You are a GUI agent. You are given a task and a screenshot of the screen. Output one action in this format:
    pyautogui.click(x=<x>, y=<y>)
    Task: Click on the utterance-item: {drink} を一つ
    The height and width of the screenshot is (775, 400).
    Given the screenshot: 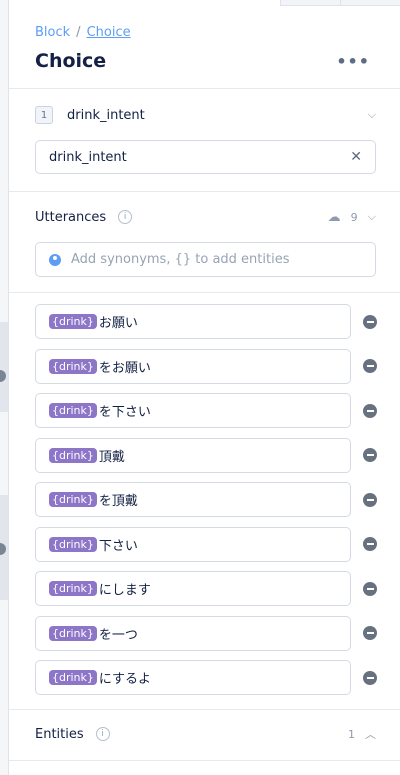 What is the action you would take?
    pyautogui.click(x=193, y=633)
    